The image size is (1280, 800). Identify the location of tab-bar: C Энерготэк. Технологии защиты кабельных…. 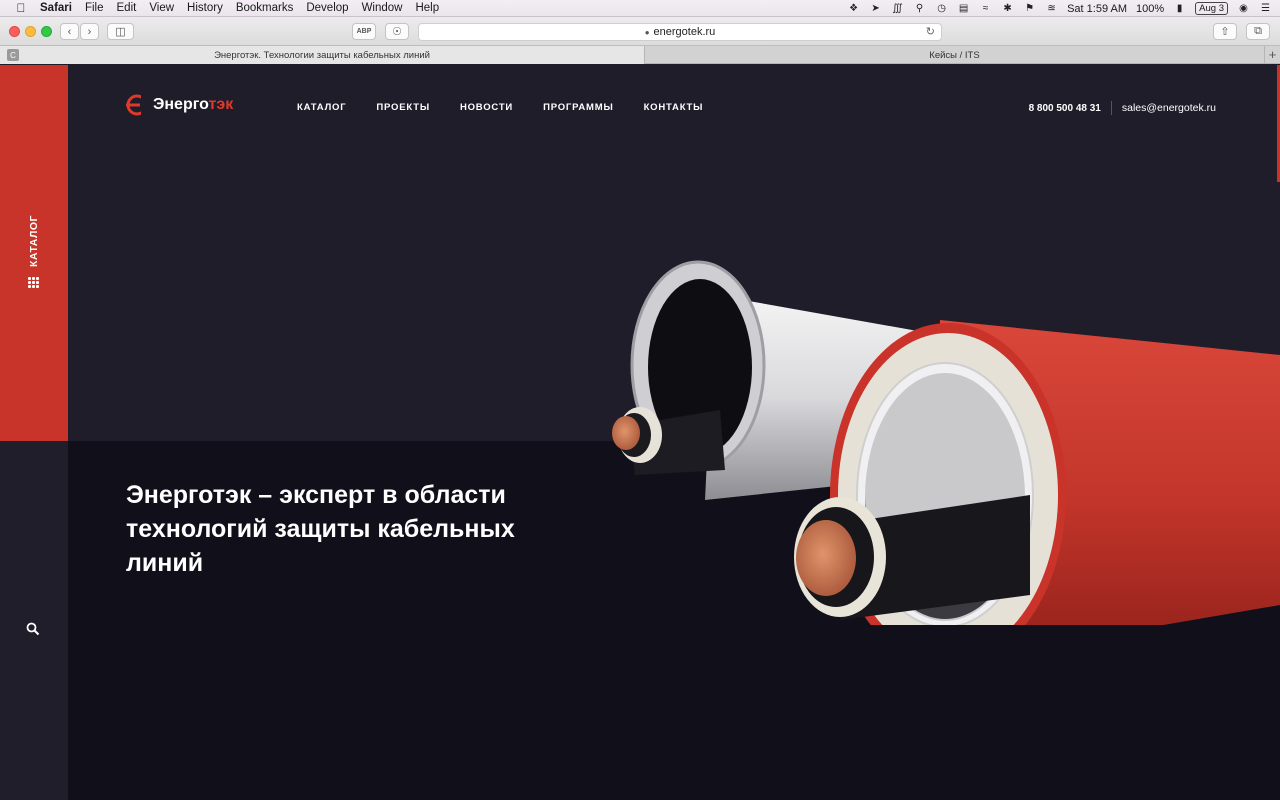
(640, 55).